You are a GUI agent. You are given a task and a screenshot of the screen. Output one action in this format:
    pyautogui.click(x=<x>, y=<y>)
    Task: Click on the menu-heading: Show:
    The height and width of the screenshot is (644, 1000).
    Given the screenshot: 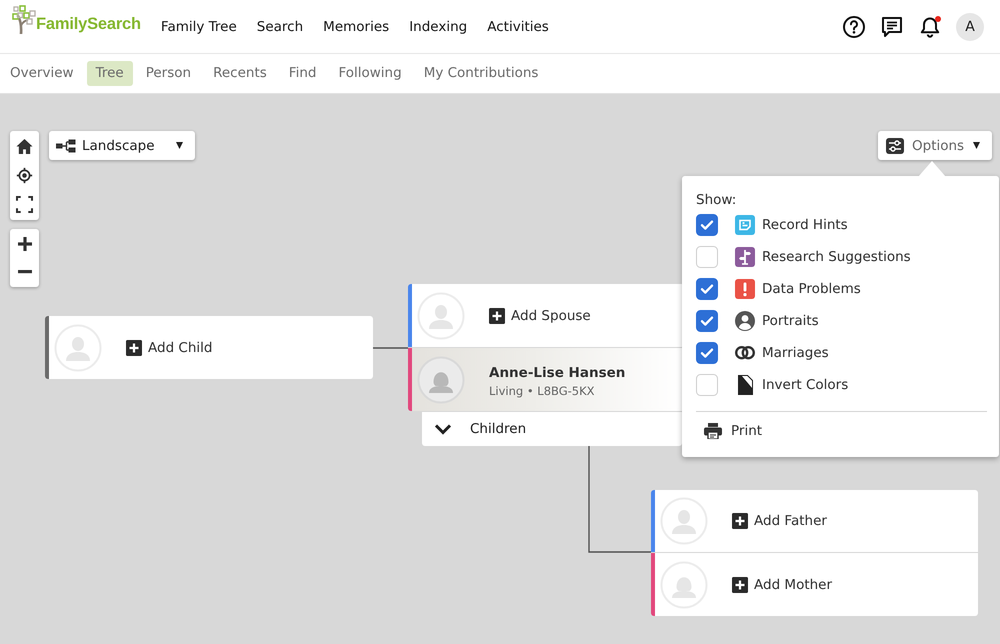 What is the action you would take?
    pyautogui.click(x=716, y=200)
    